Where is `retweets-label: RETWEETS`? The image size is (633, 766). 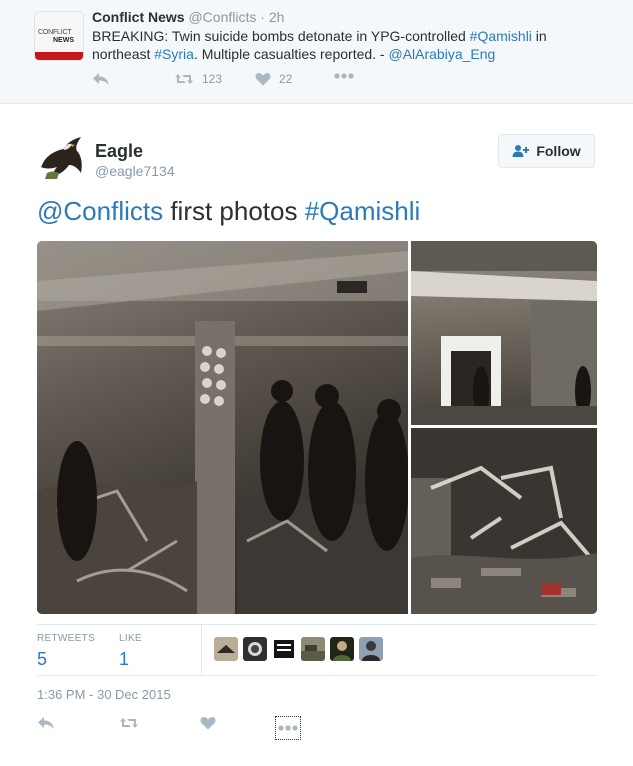
retweets-label: RETWEETS is located at coordinates (66, 638).